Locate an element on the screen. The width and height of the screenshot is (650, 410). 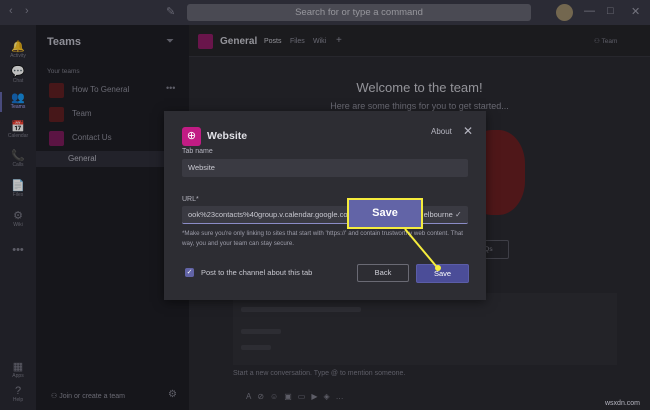
save-callout: Save is located at coordinates (385, 213).